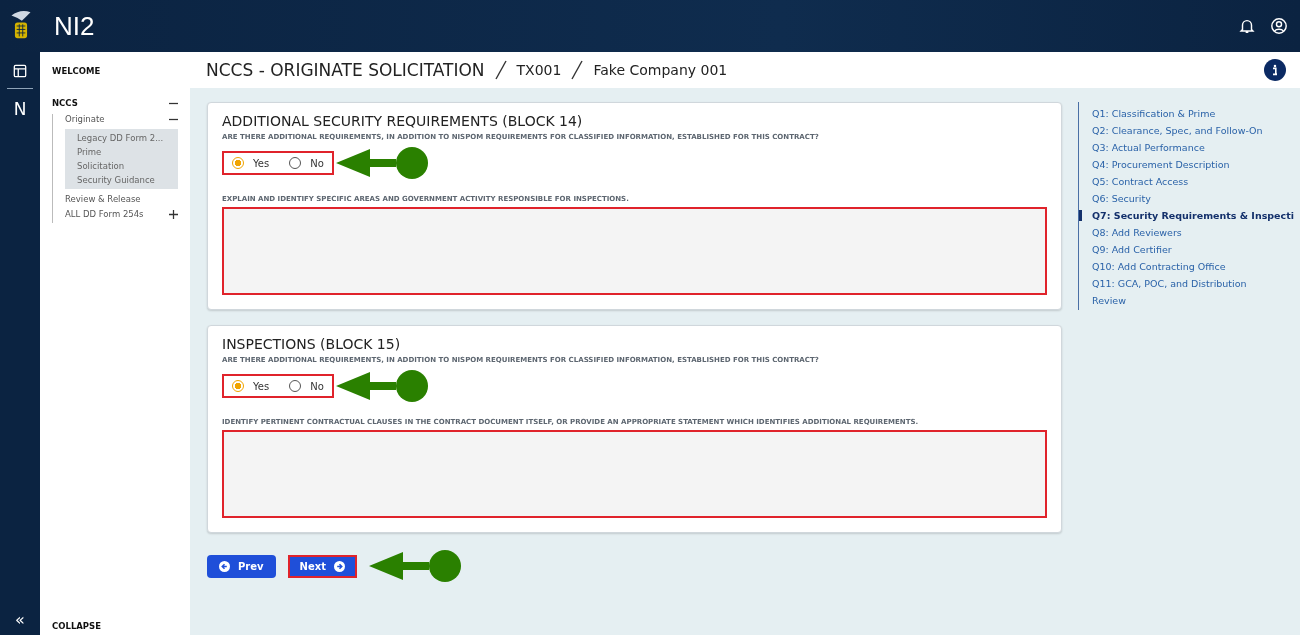 The image size is (1300, 635). Describe the element at coordinates (1186, 266) in the screenshot. I see `step-link: Q10: Add Contracting Office` at that location.